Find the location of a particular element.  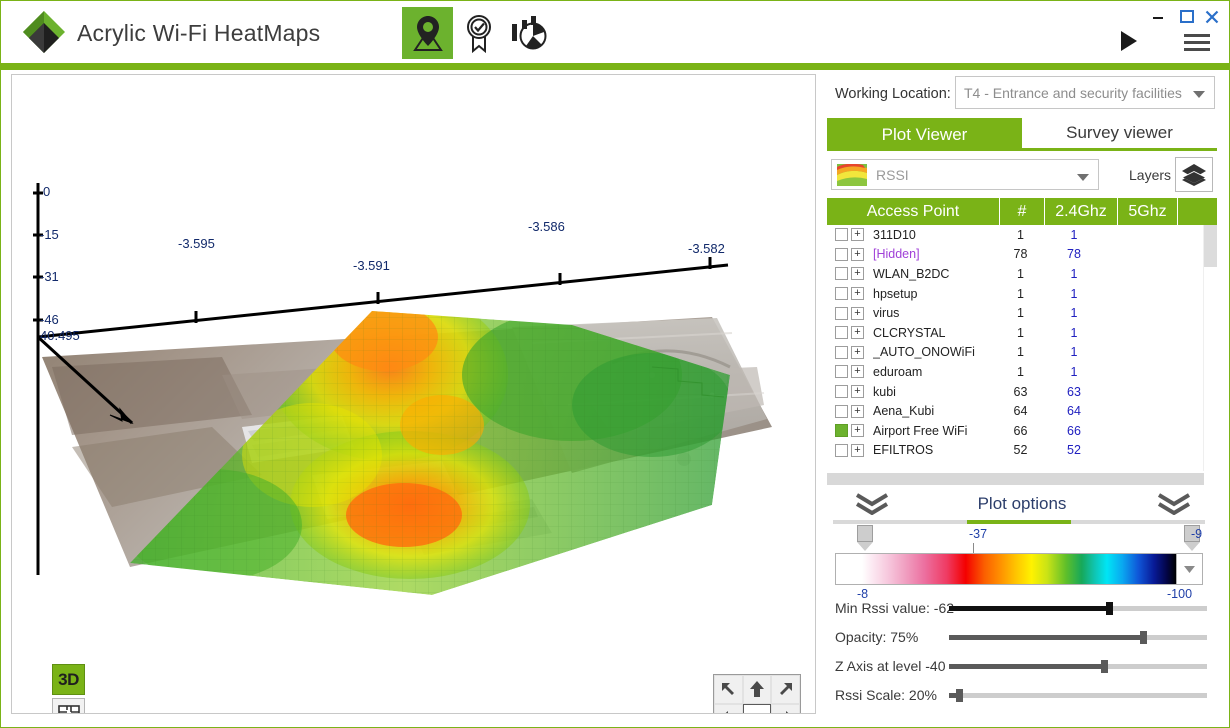

z-axis-slider-label: Z Axis at level -40 is located at coordinates (890, 666).